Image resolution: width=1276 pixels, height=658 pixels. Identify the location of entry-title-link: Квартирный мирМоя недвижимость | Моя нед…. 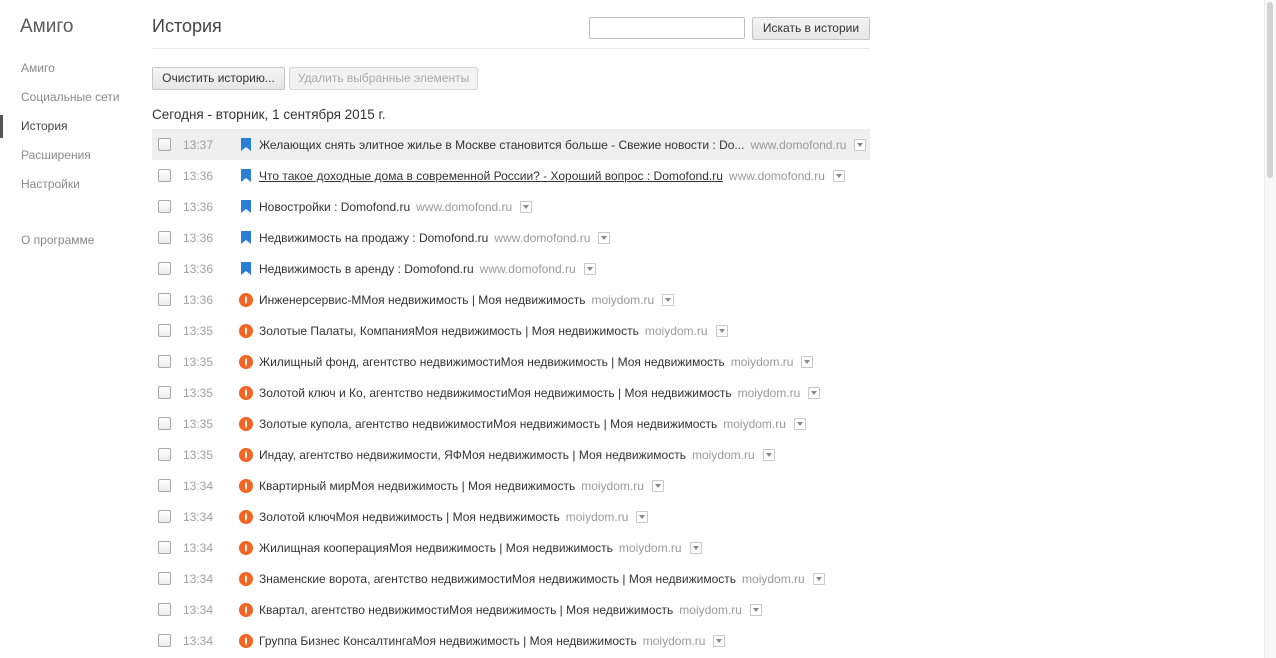
(417, 486).